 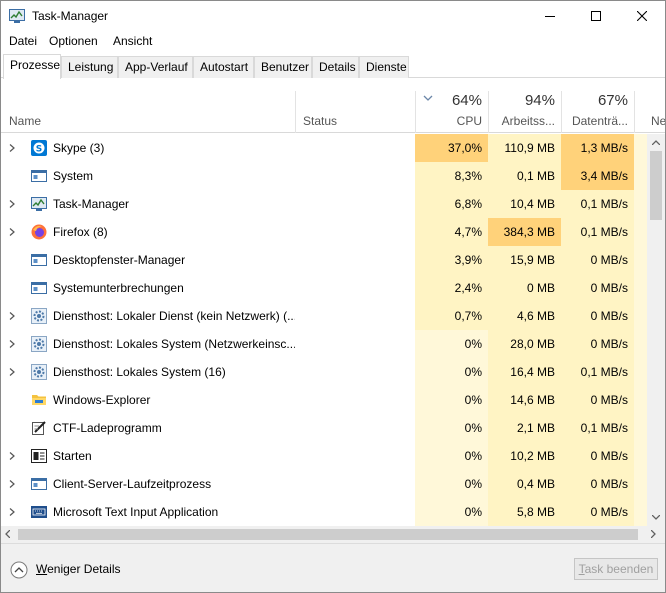 What do you see at coordinates (656, 185) in the screenshot?
I see `vertical-scroll-thumb` at bounding box center [656, 185].